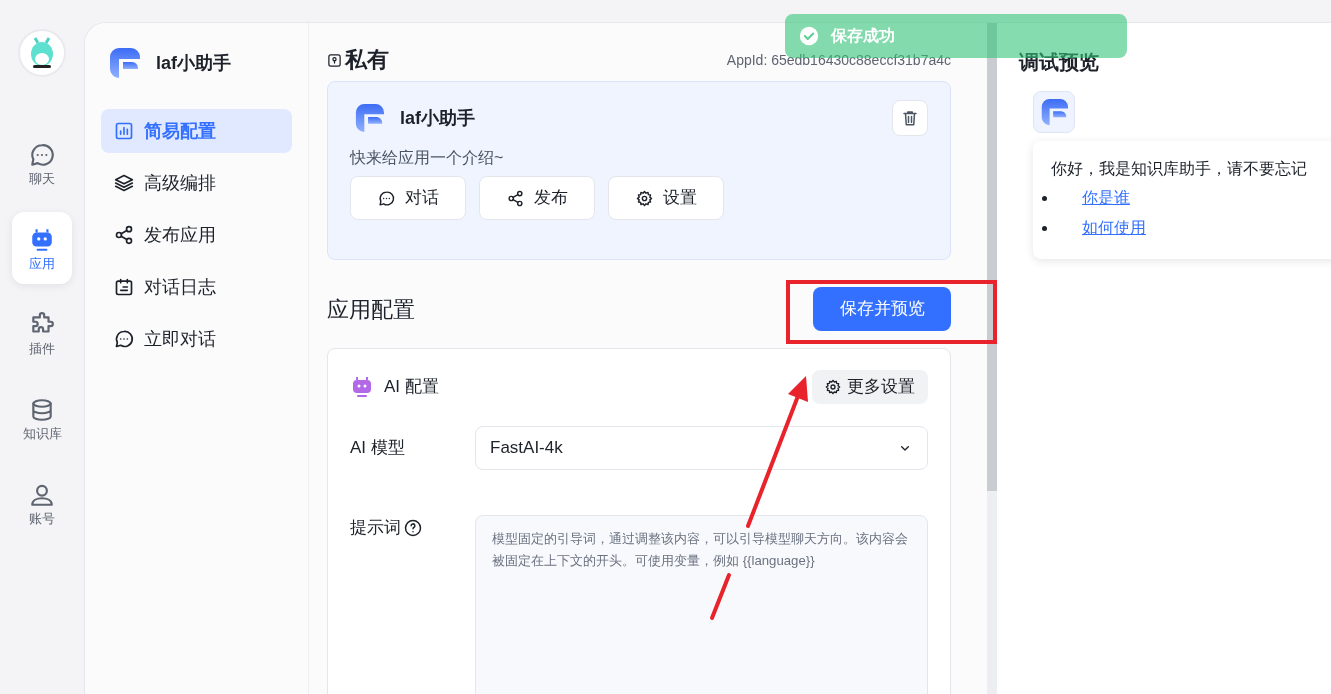 The width and height of the screenshot is (1331, 694). What do you see at coordinates (42, 503) in the screenshot?
I see `nav-item: 账号` at bounding box center [42, 503].